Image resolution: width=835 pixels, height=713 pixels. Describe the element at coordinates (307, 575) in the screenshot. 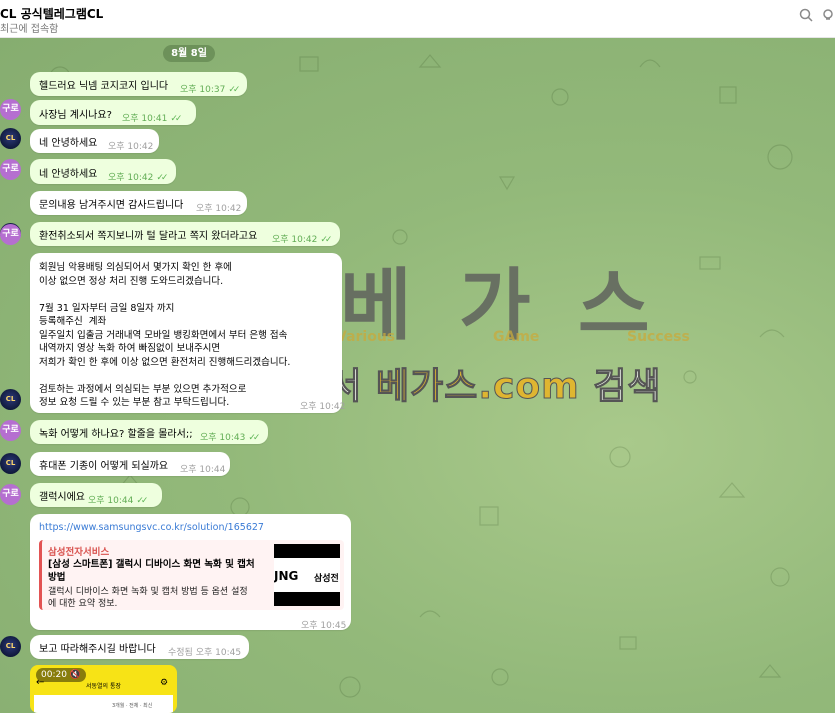

I see `link-preview-thumbnail: JNG 삼성전` at that location.